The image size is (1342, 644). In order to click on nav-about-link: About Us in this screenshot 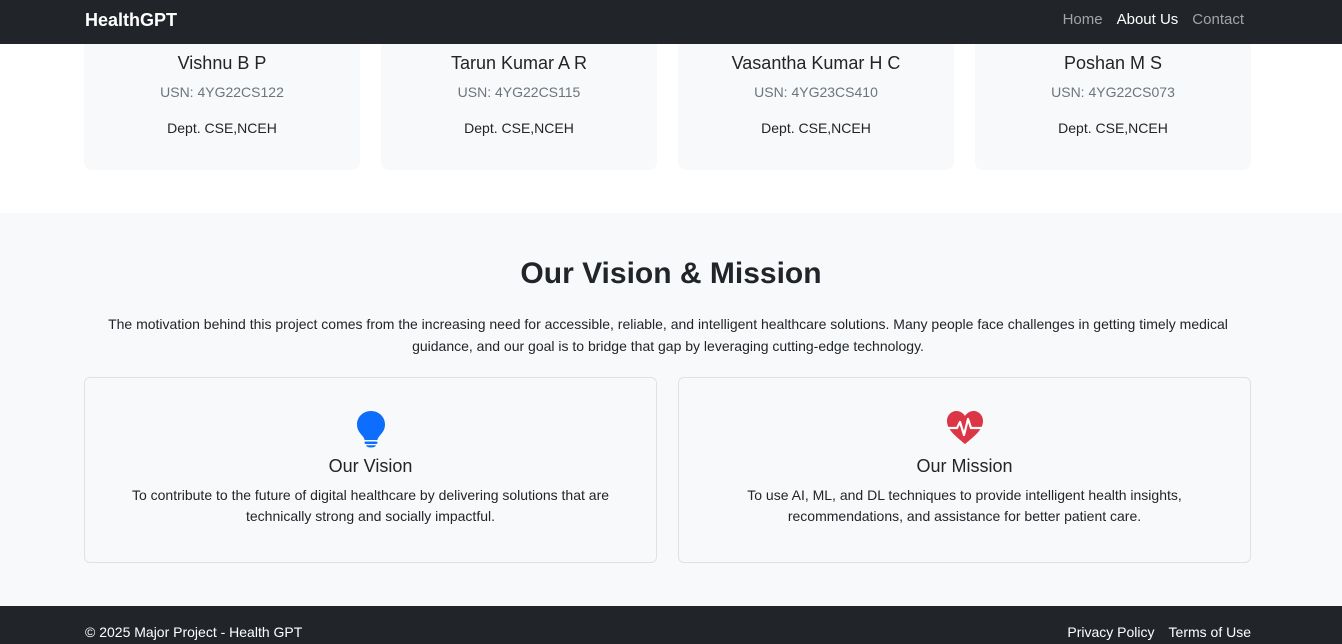, I will do `click(1148, 20)`.